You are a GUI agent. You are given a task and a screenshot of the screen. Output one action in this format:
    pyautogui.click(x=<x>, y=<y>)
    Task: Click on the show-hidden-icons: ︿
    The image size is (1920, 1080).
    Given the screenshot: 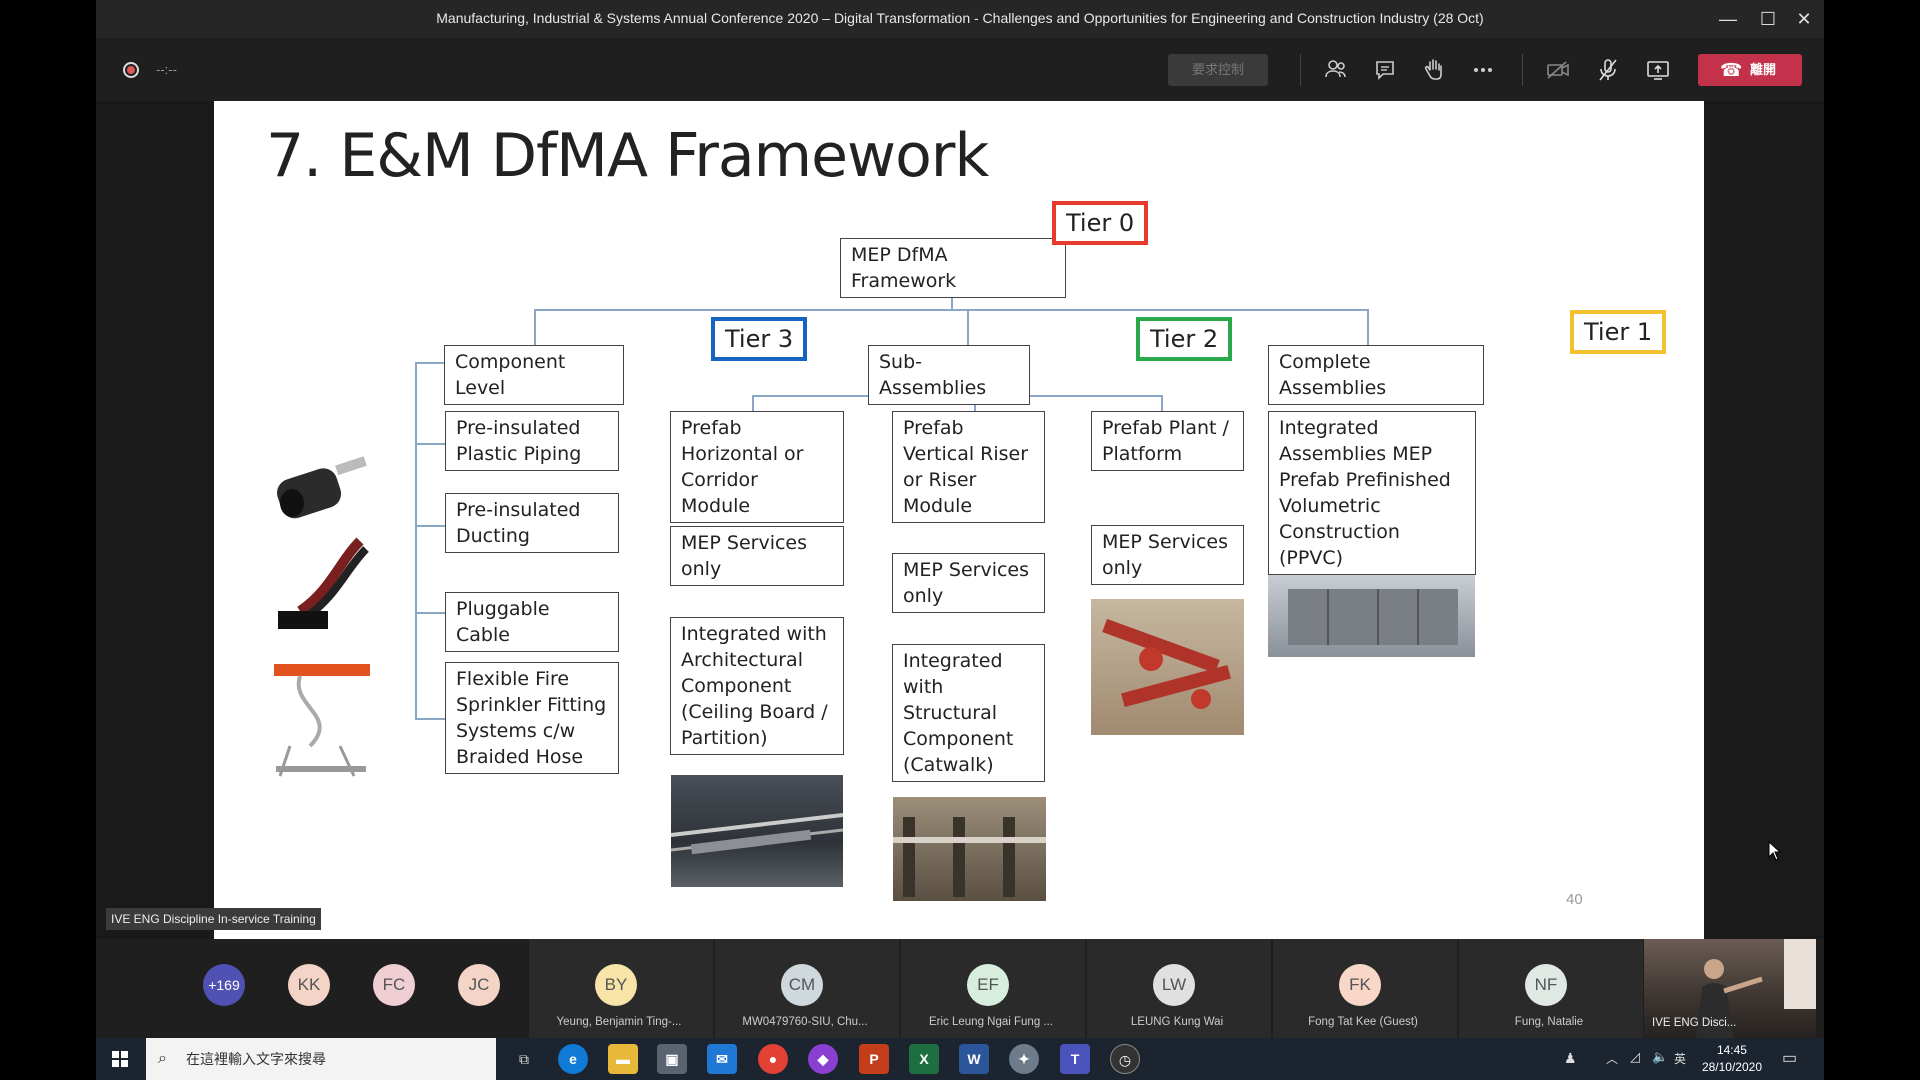 What is the action you would take?
    pyautogui.click(x=1612, y=1058)
    